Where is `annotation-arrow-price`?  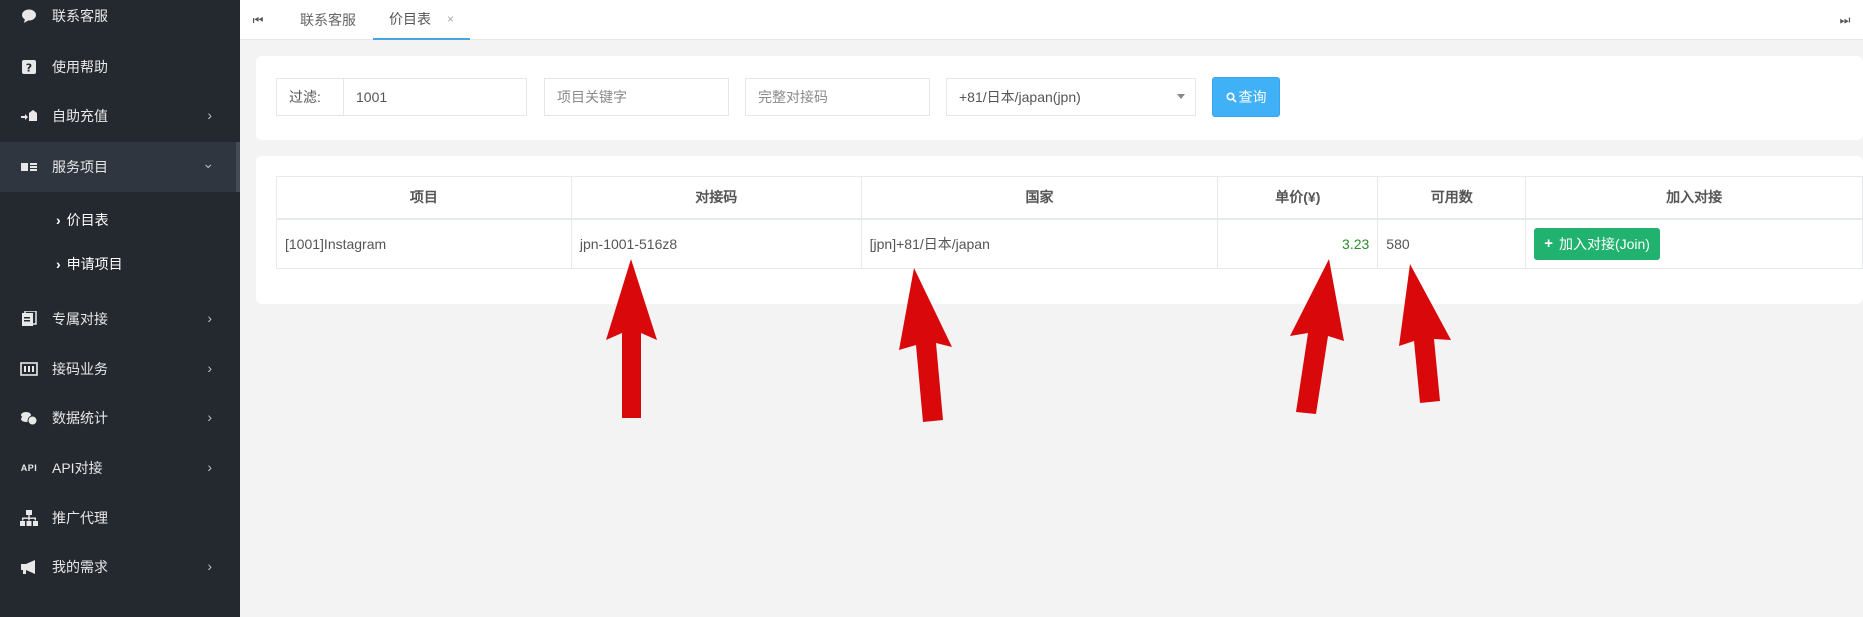 annotation-arrow-price is located at coordinates (1317, 336).